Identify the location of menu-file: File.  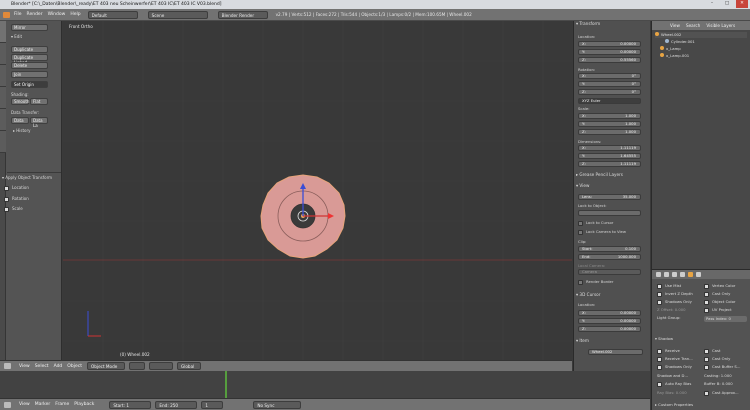
(18, 14).